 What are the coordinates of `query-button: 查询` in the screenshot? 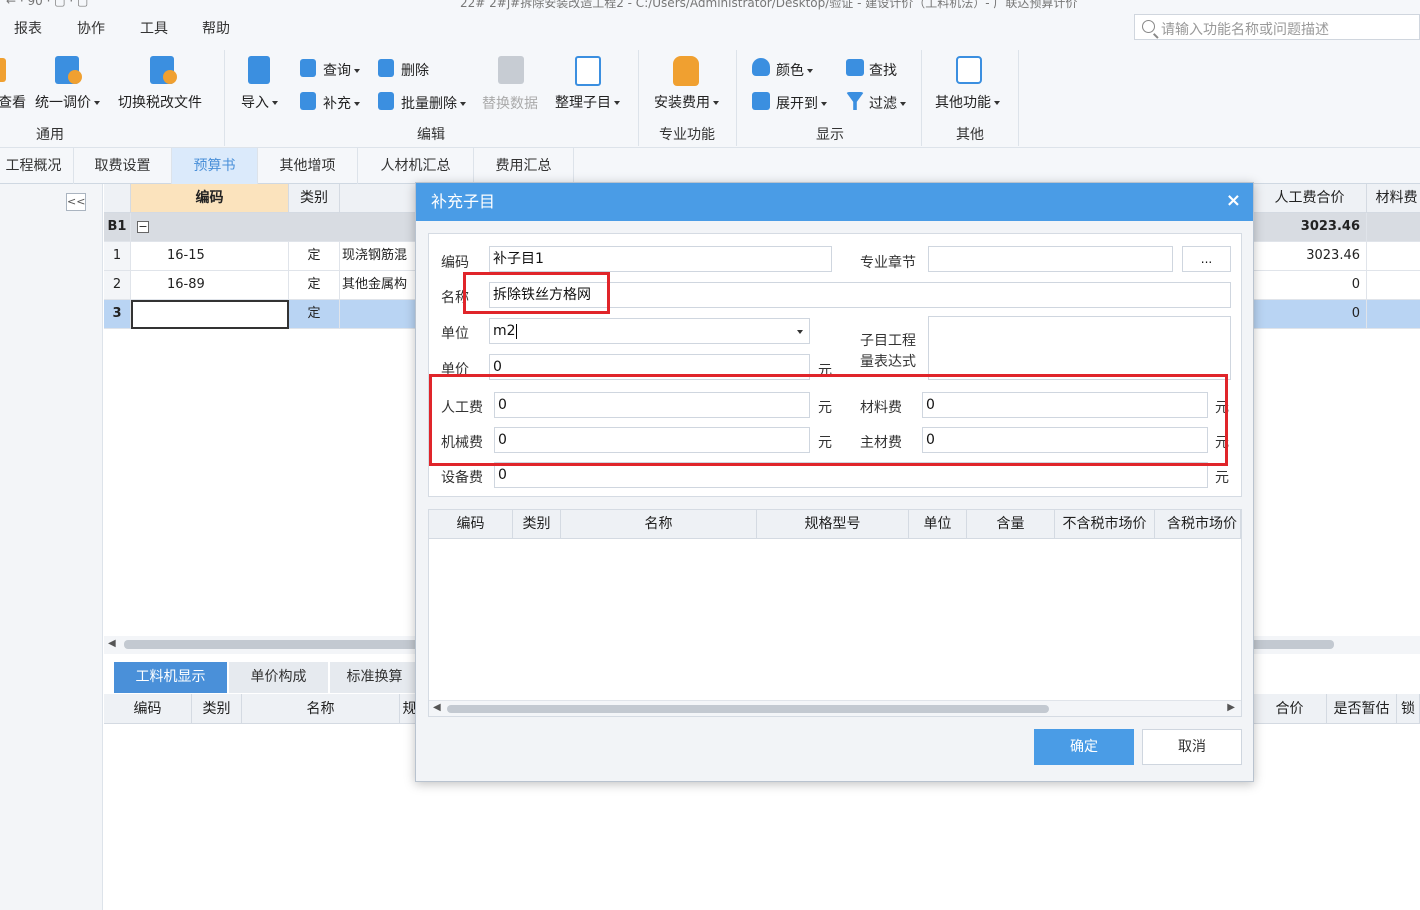 It's located at (341, 70).